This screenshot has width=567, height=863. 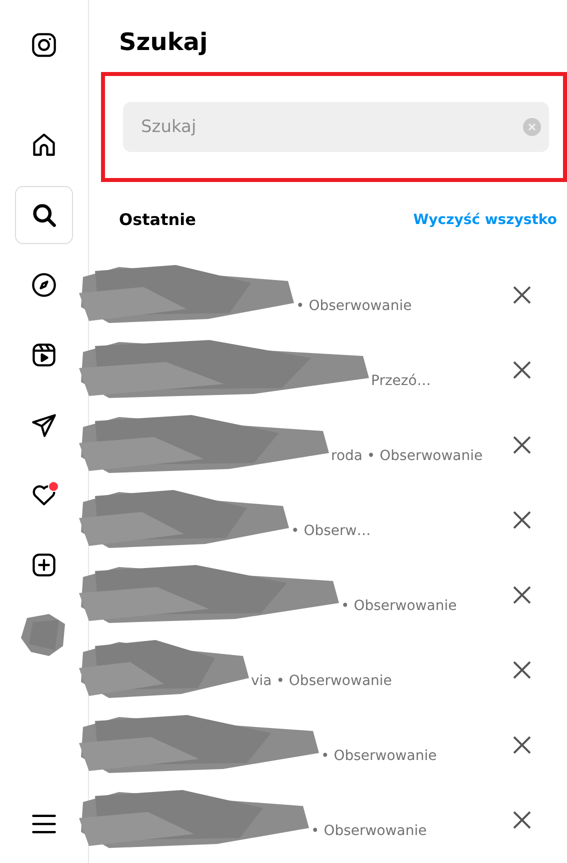 I want to click on camera-logo-icon, so click(x=44, y=45).